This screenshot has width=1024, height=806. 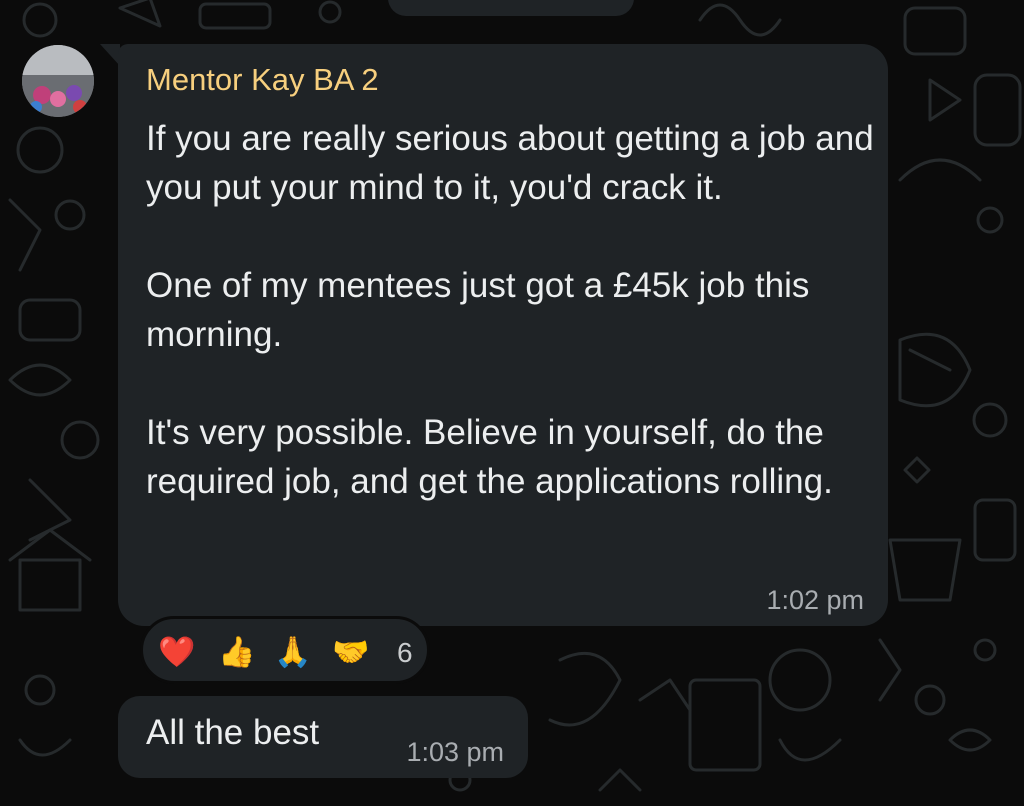 What do you see at coordinates (262, 80) in the screenshot?
I see `sender-name: Mentor Kay BA 2` at bounding box center [262, 80].